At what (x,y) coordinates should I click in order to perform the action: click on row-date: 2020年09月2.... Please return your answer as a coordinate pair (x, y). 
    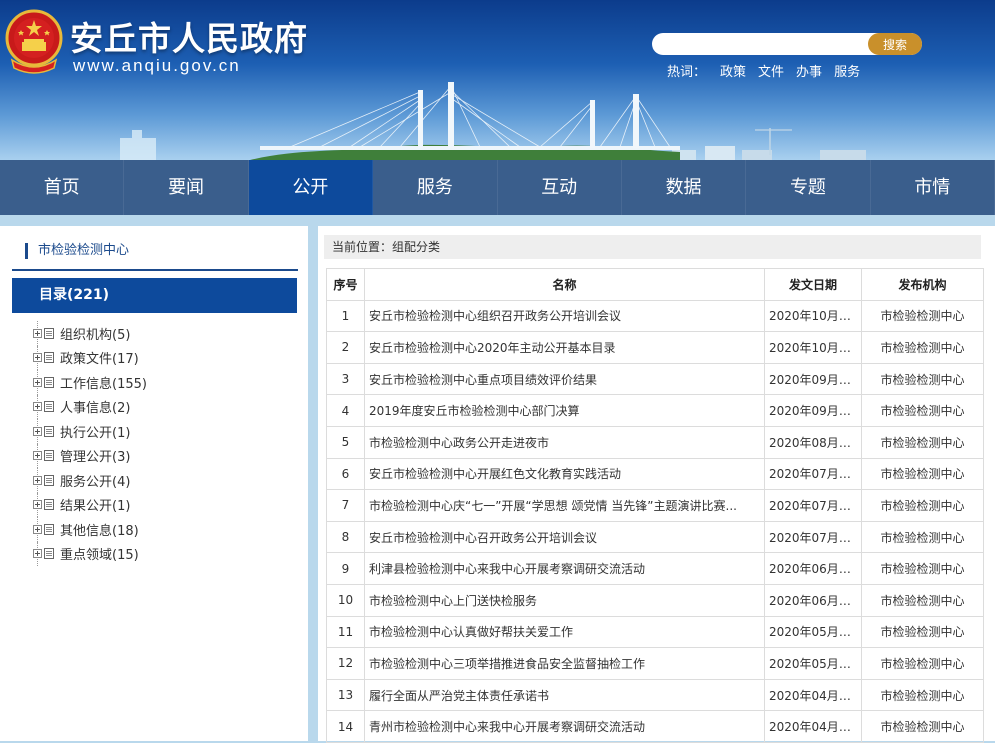
    Looking at the image, I should click on (813, 410).